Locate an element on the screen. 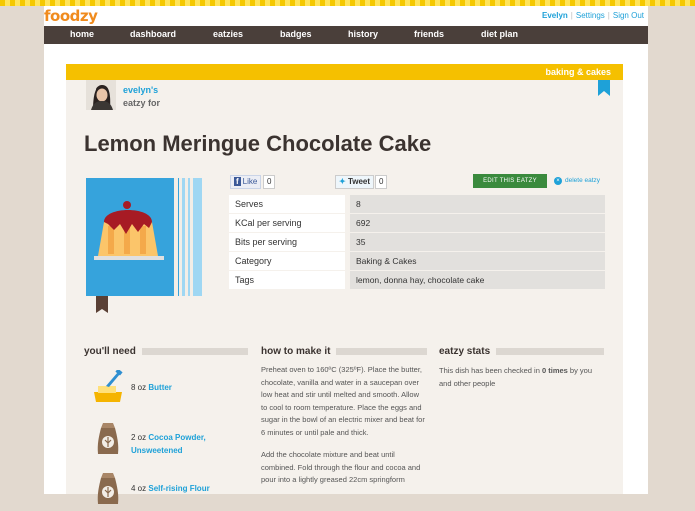 This screenshot has height=511, width=695. owner-link: evelyn's is located at coordinates (140, 90).